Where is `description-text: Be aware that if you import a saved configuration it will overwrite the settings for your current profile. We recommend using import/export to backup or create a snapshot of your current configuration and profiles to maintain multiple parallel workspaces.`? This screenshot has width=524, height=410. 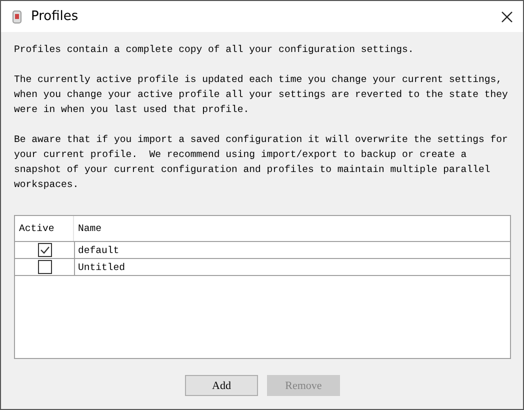 description-text: Be aware that if you import a saved configuration it will overwrite the settings for your current profile. We recommend using import/export to backup or create a snapshot of your current configuration and profiles to maintain multiple parallel workspaces. is located at coordinates (261, 162).